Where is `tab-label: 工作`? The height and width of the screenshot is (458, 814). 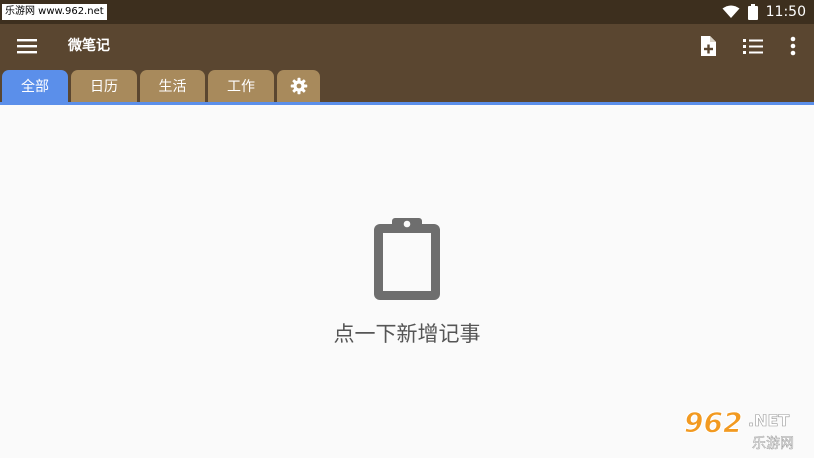 tab-label: 工作 is located at coordinates (241, 87).